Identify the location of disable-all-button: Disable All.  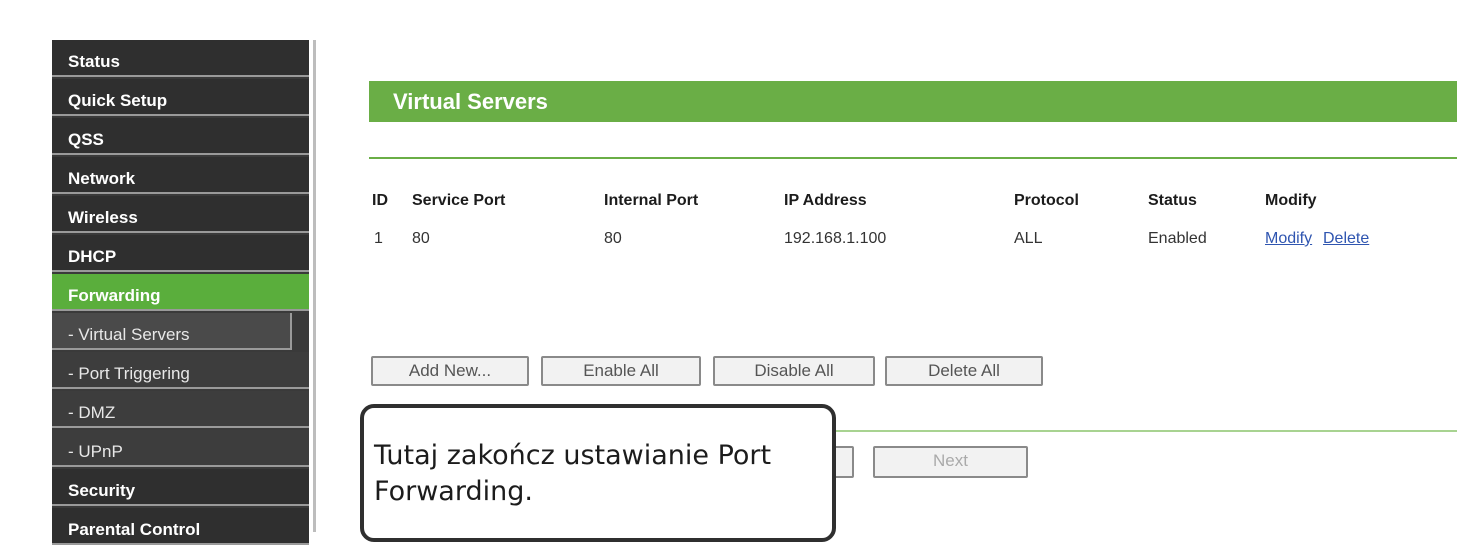
(794, 371).